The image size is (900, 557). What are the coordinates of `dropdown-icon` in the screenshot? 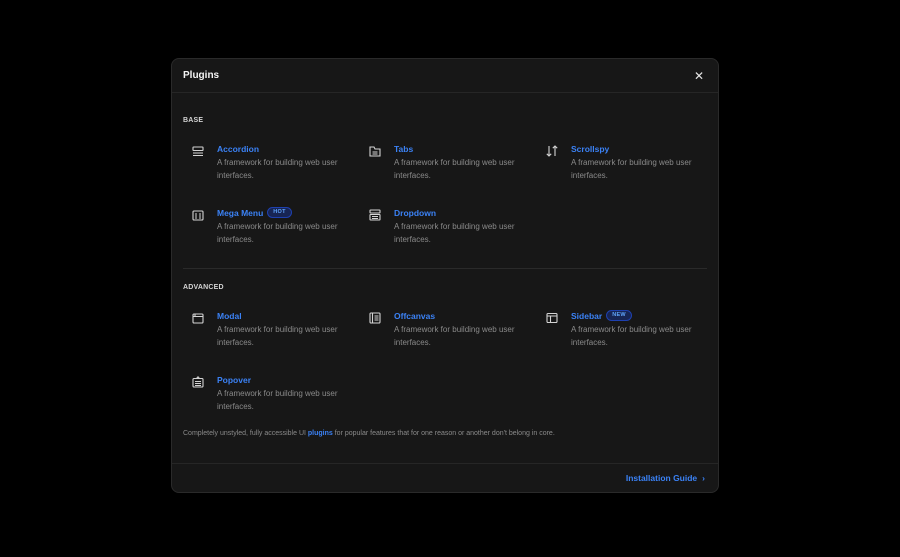 It's located at (375, 215).